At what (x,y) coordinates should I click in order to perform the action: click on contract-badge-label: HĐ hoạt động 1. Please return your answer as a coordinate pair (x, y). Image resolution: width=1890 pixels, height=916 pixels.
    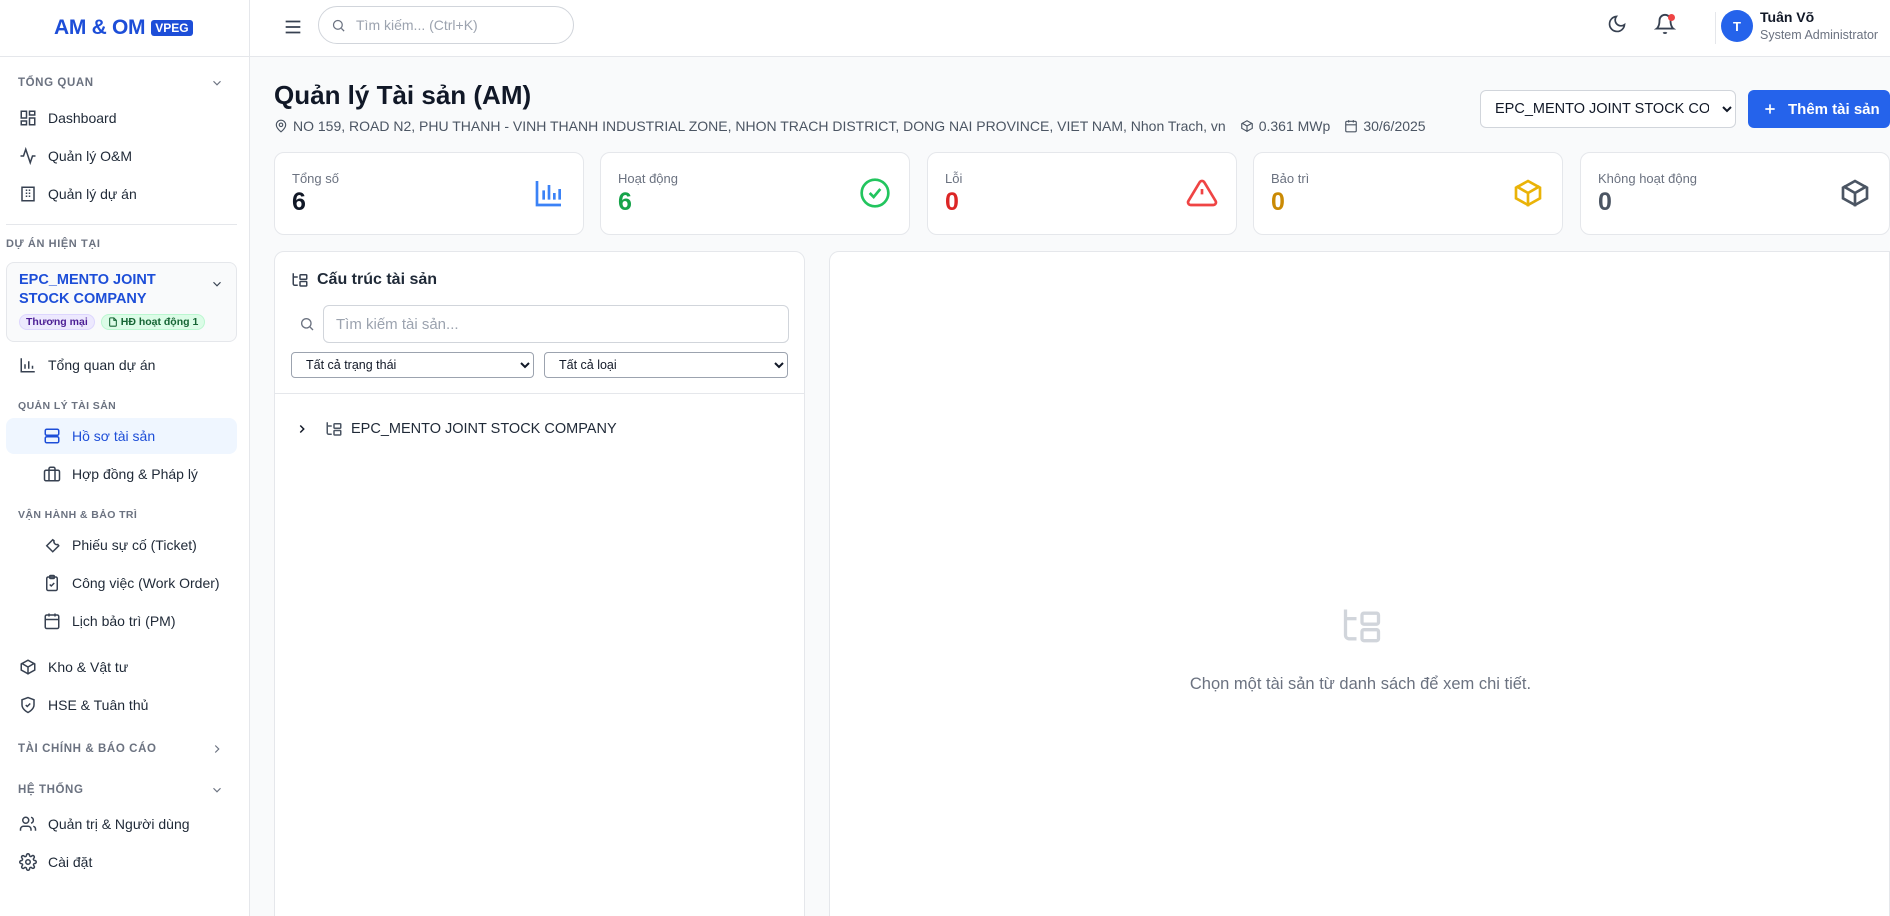
    Looking at the image, I should click on (159, 322).